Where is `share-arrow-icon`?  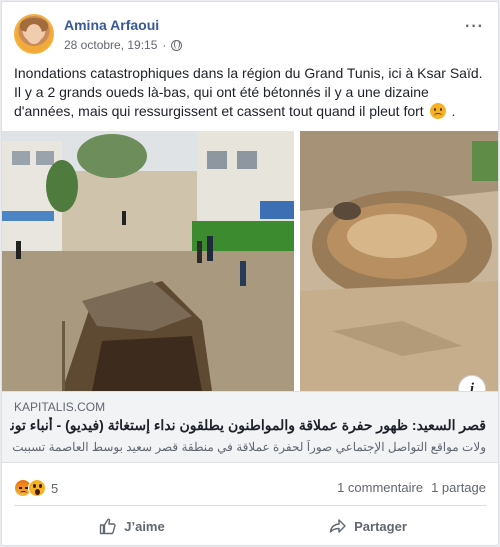
share-arrow-icon is located at coordinates (337, 526).